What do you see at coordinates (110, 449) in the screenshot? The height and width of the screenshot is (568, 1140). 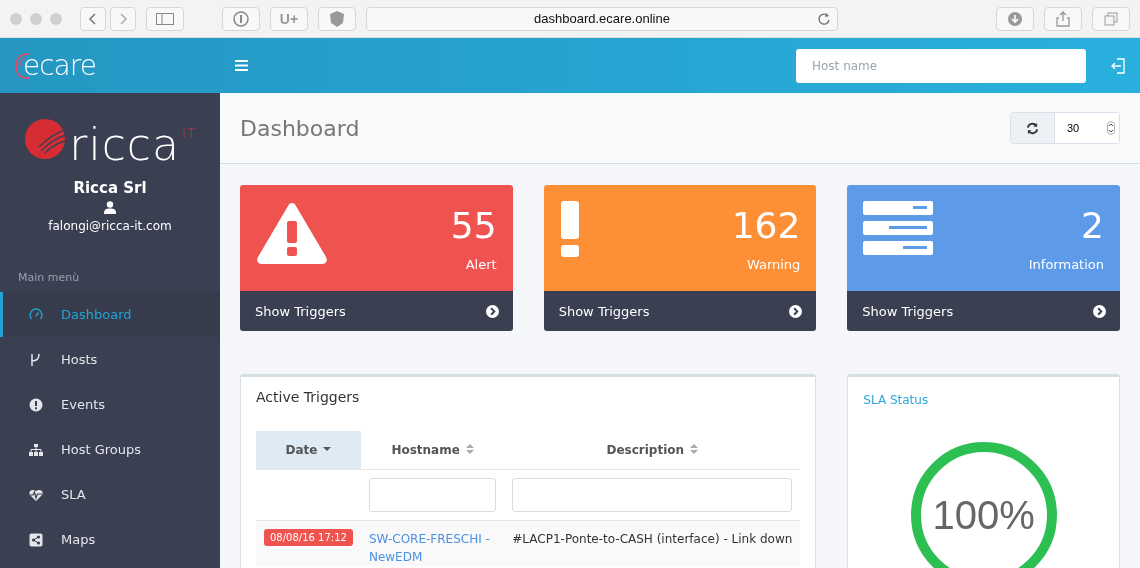 I see `sidebar-item: Host Groups` at bounding box center [110, 449].